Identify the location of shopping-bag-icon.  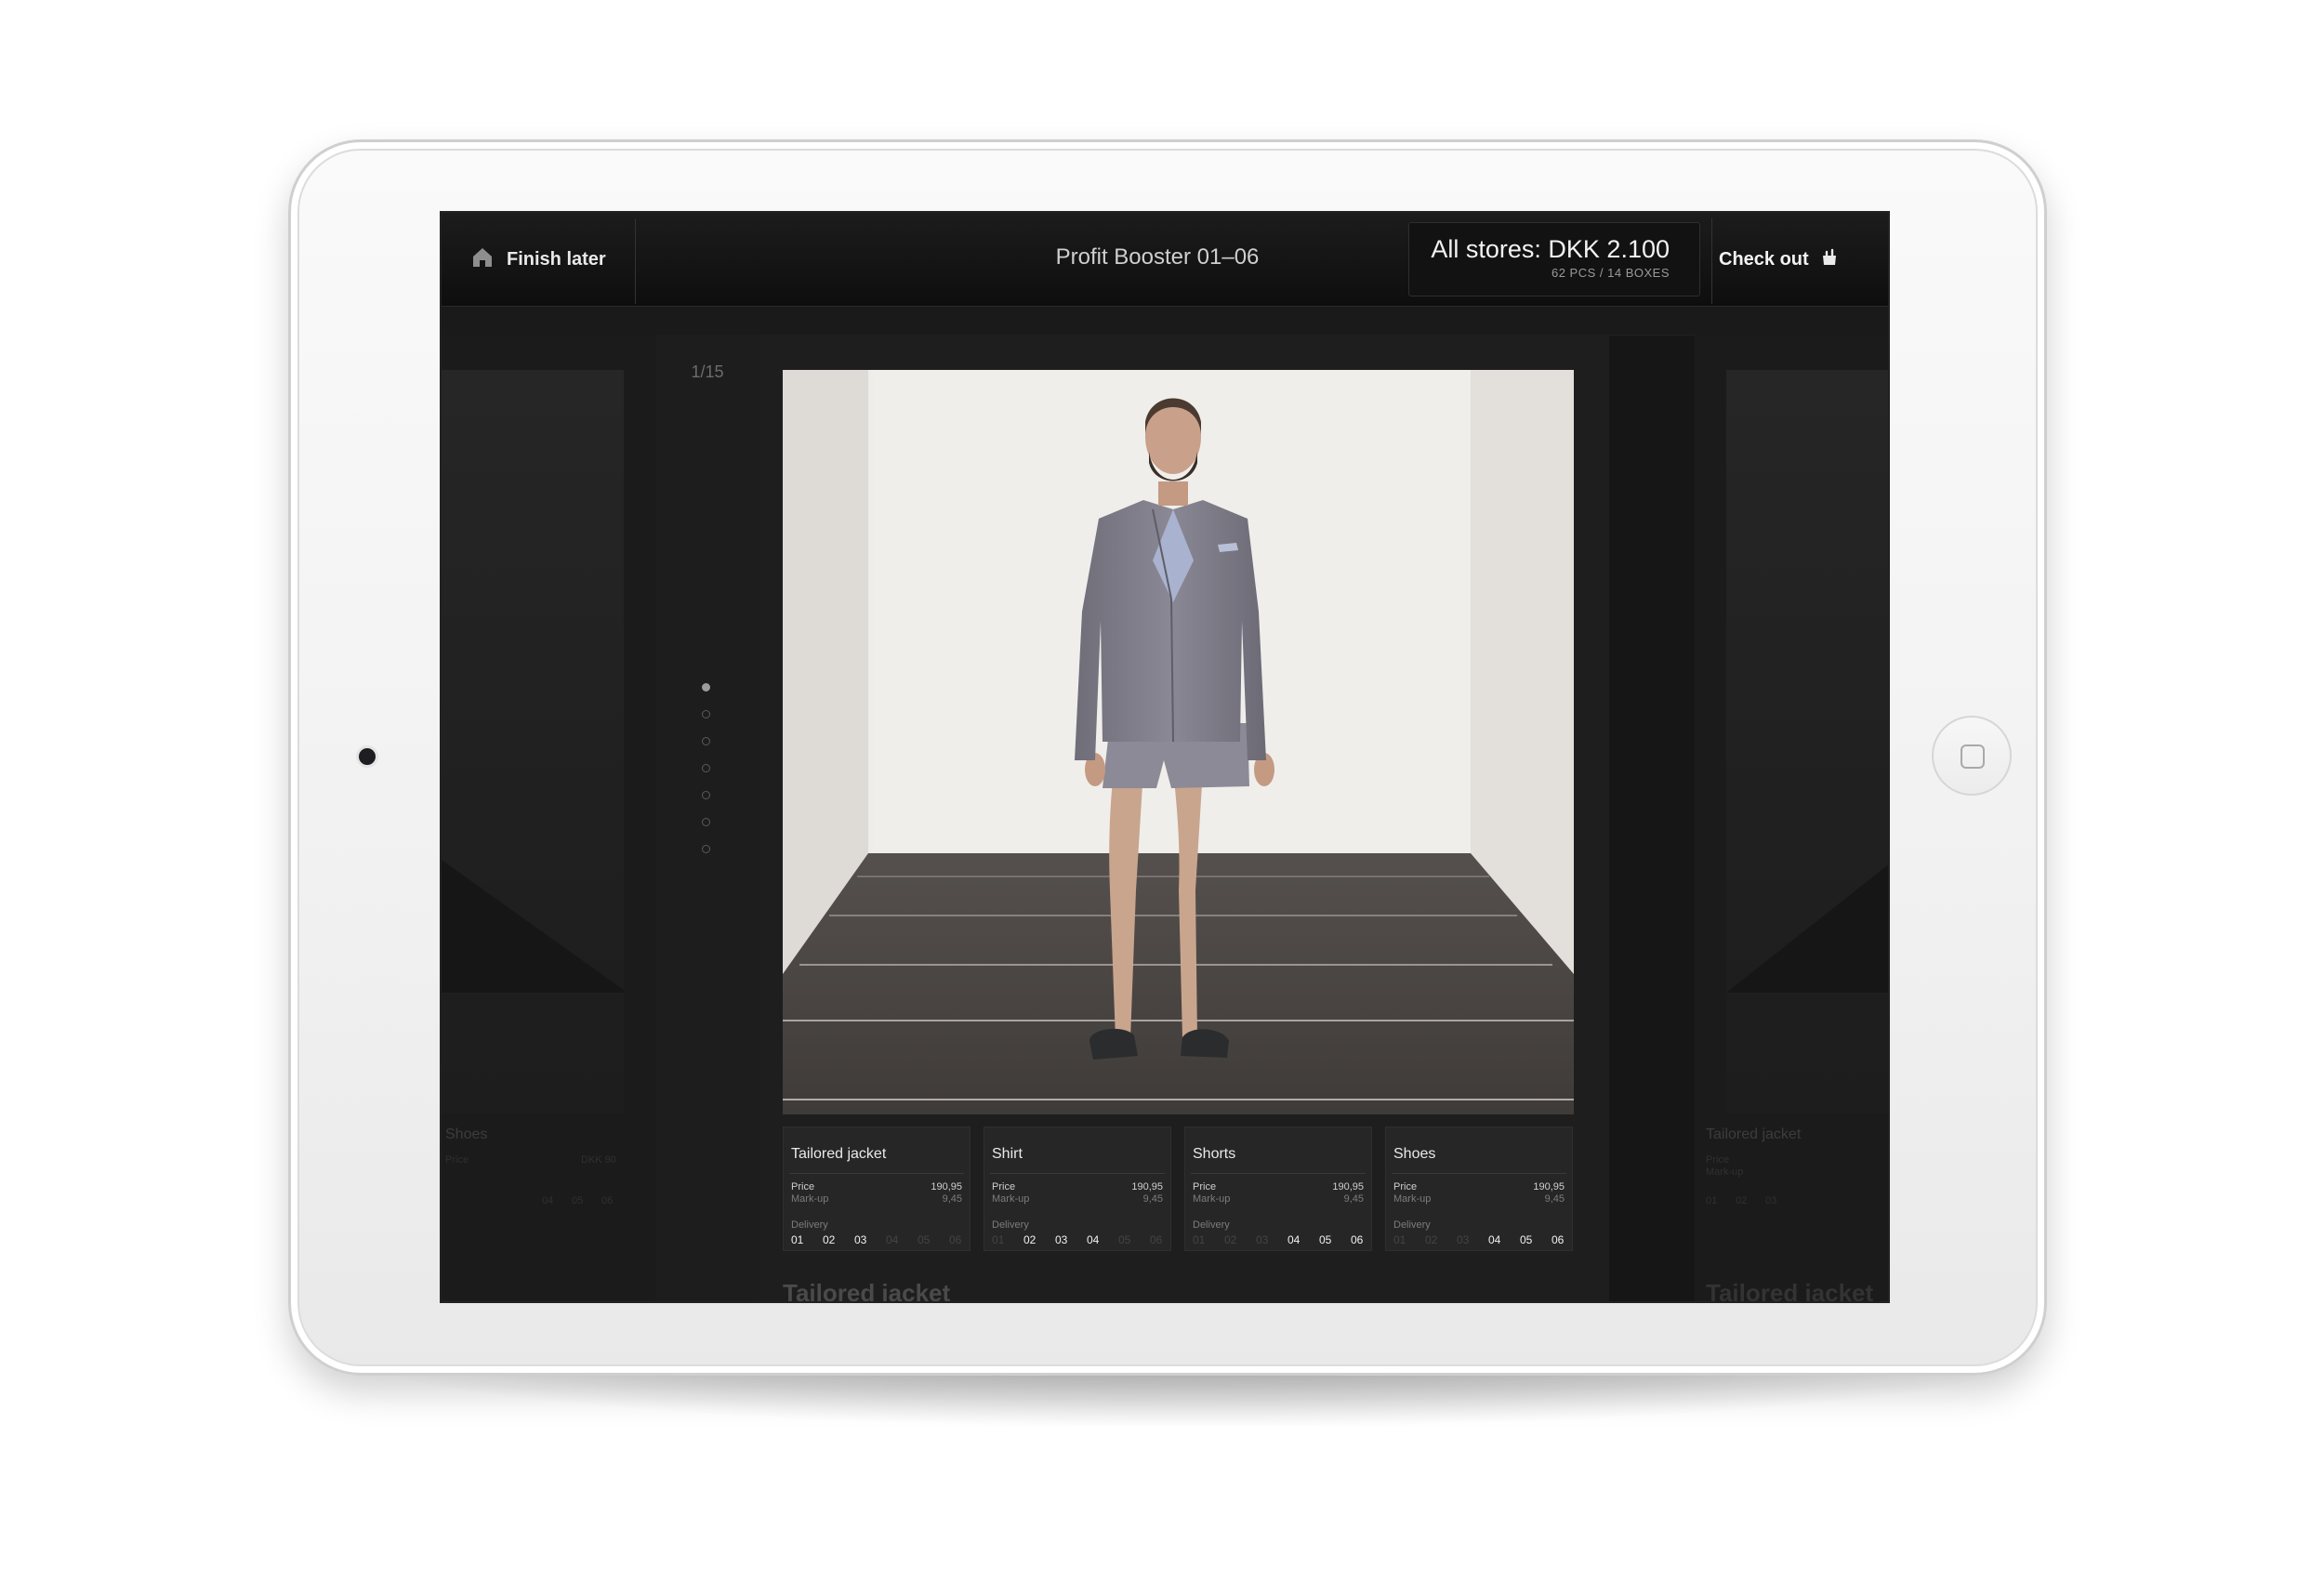
(1829, 259).